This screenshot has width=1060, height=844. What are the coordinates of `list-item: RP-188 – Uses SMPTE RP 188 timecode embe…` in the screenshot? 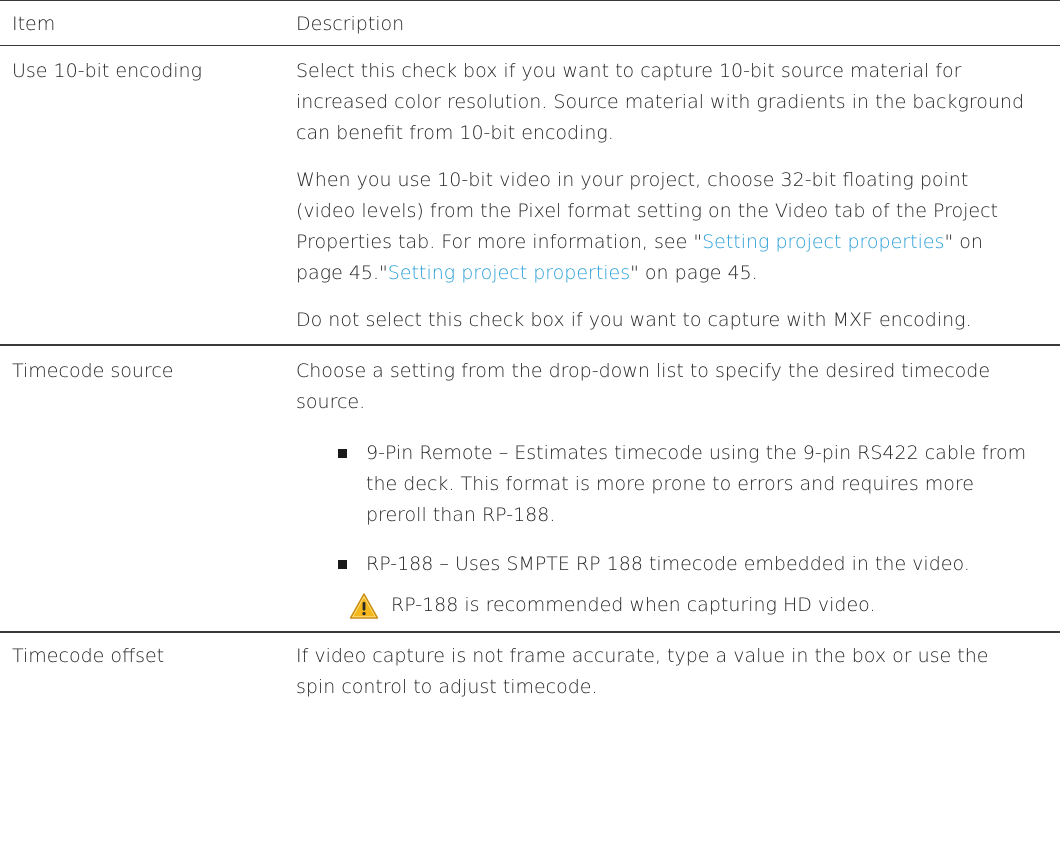 It's located at (684, 564).